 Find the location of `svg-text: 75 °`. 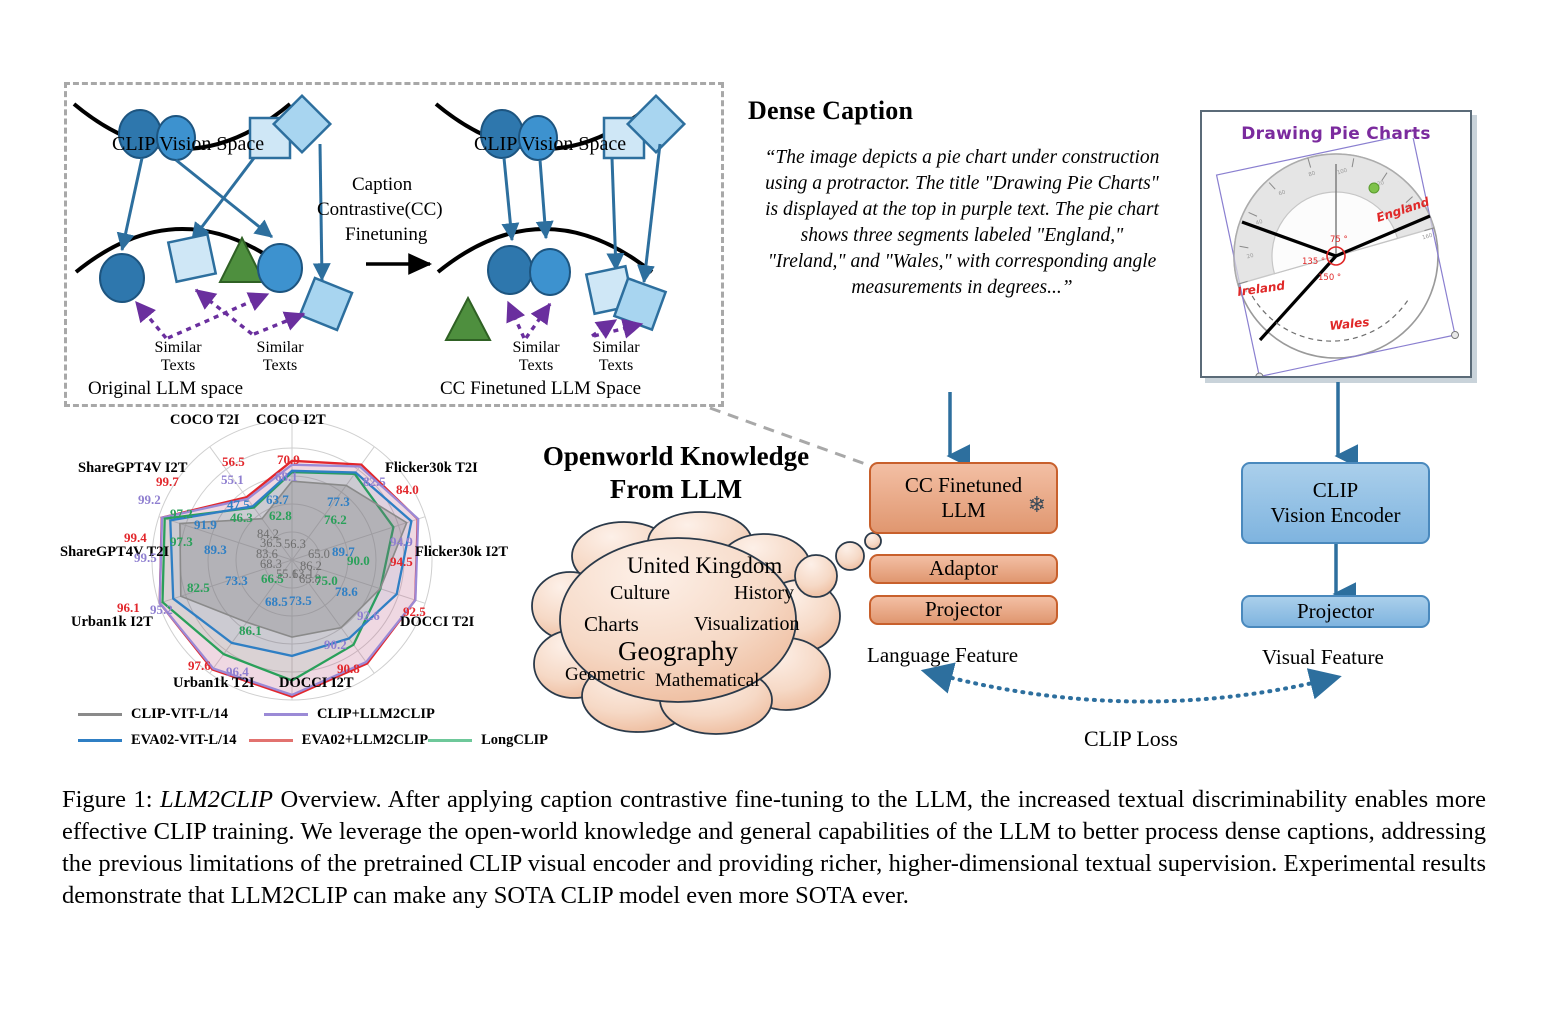

svg-text: 75 ° is located at coordinates (1339, 240).